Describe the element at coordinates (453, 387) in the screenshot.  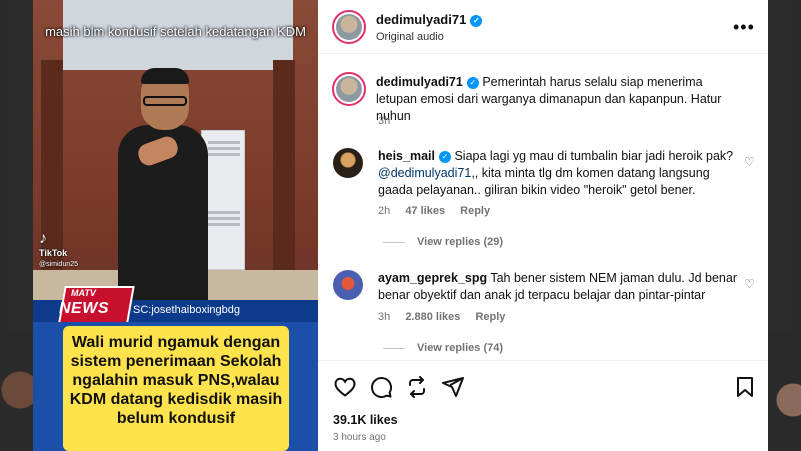
I see `share-icon` at that location.